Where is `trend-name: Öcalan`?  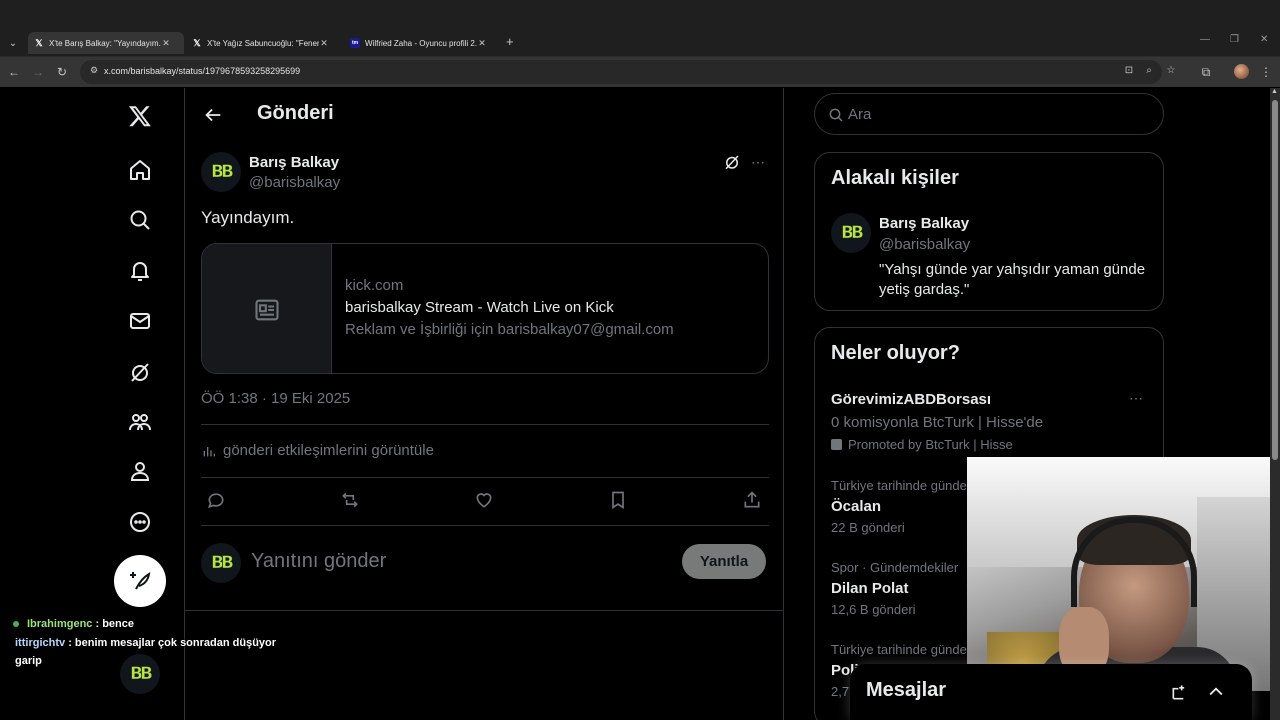
trend-name: Öcalan is located at coordinates (856, 506).